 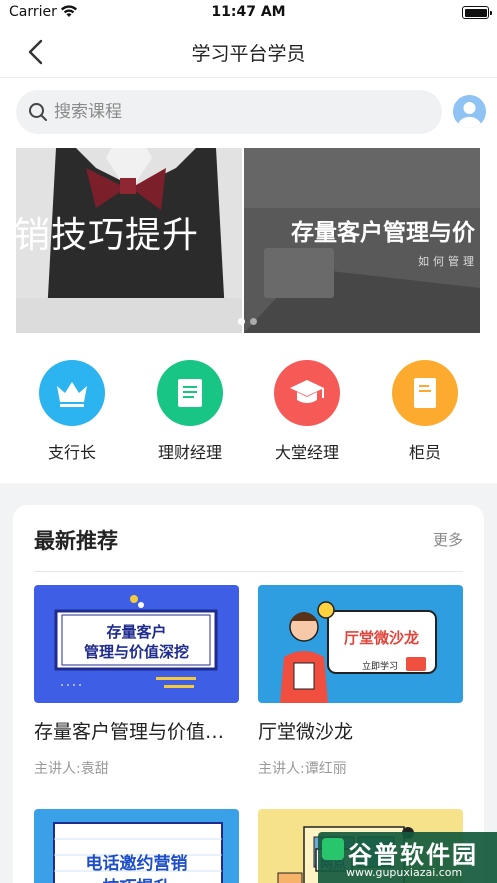 I want to click on divider, so click(x=248, y=571).